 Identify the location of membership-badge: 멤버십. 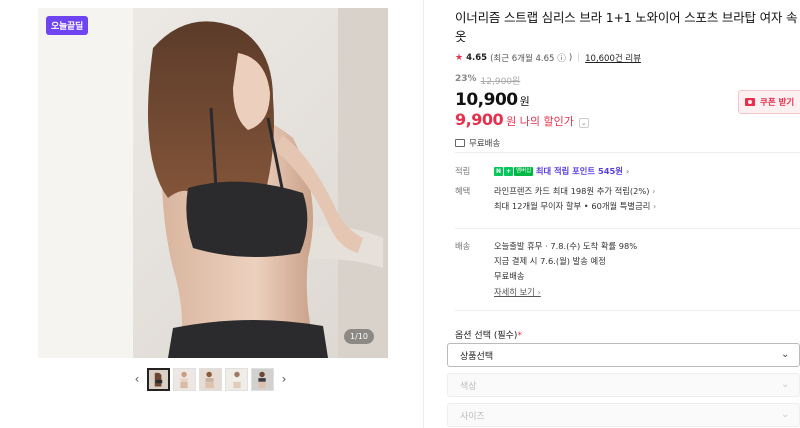
(524, 171).